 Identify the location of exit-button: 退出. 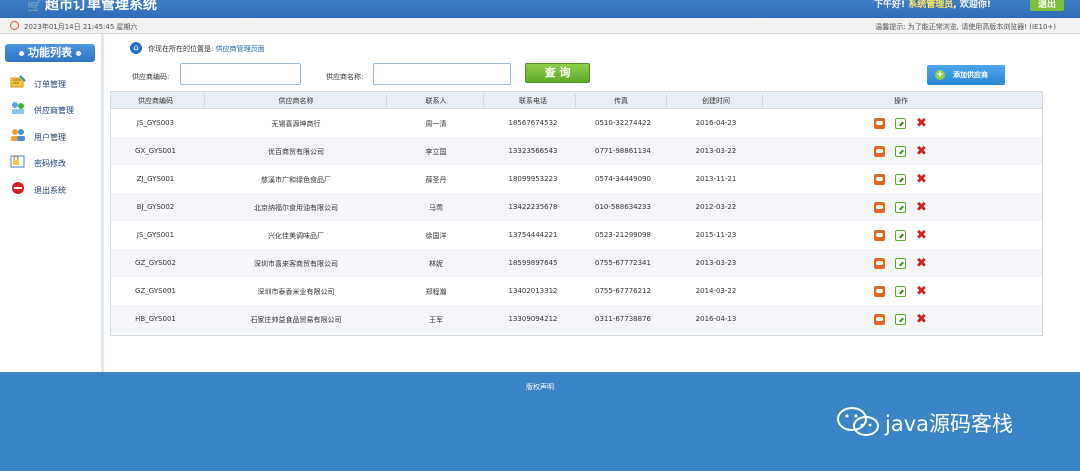
(1047, 5).